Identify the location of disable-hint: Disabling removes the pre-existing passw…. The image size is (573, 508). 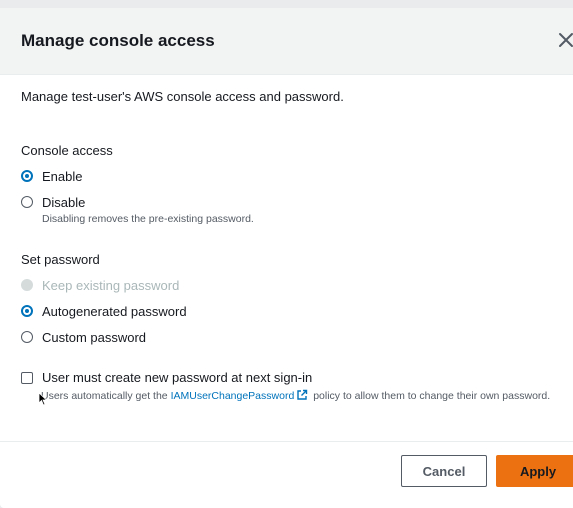
(148, 219).